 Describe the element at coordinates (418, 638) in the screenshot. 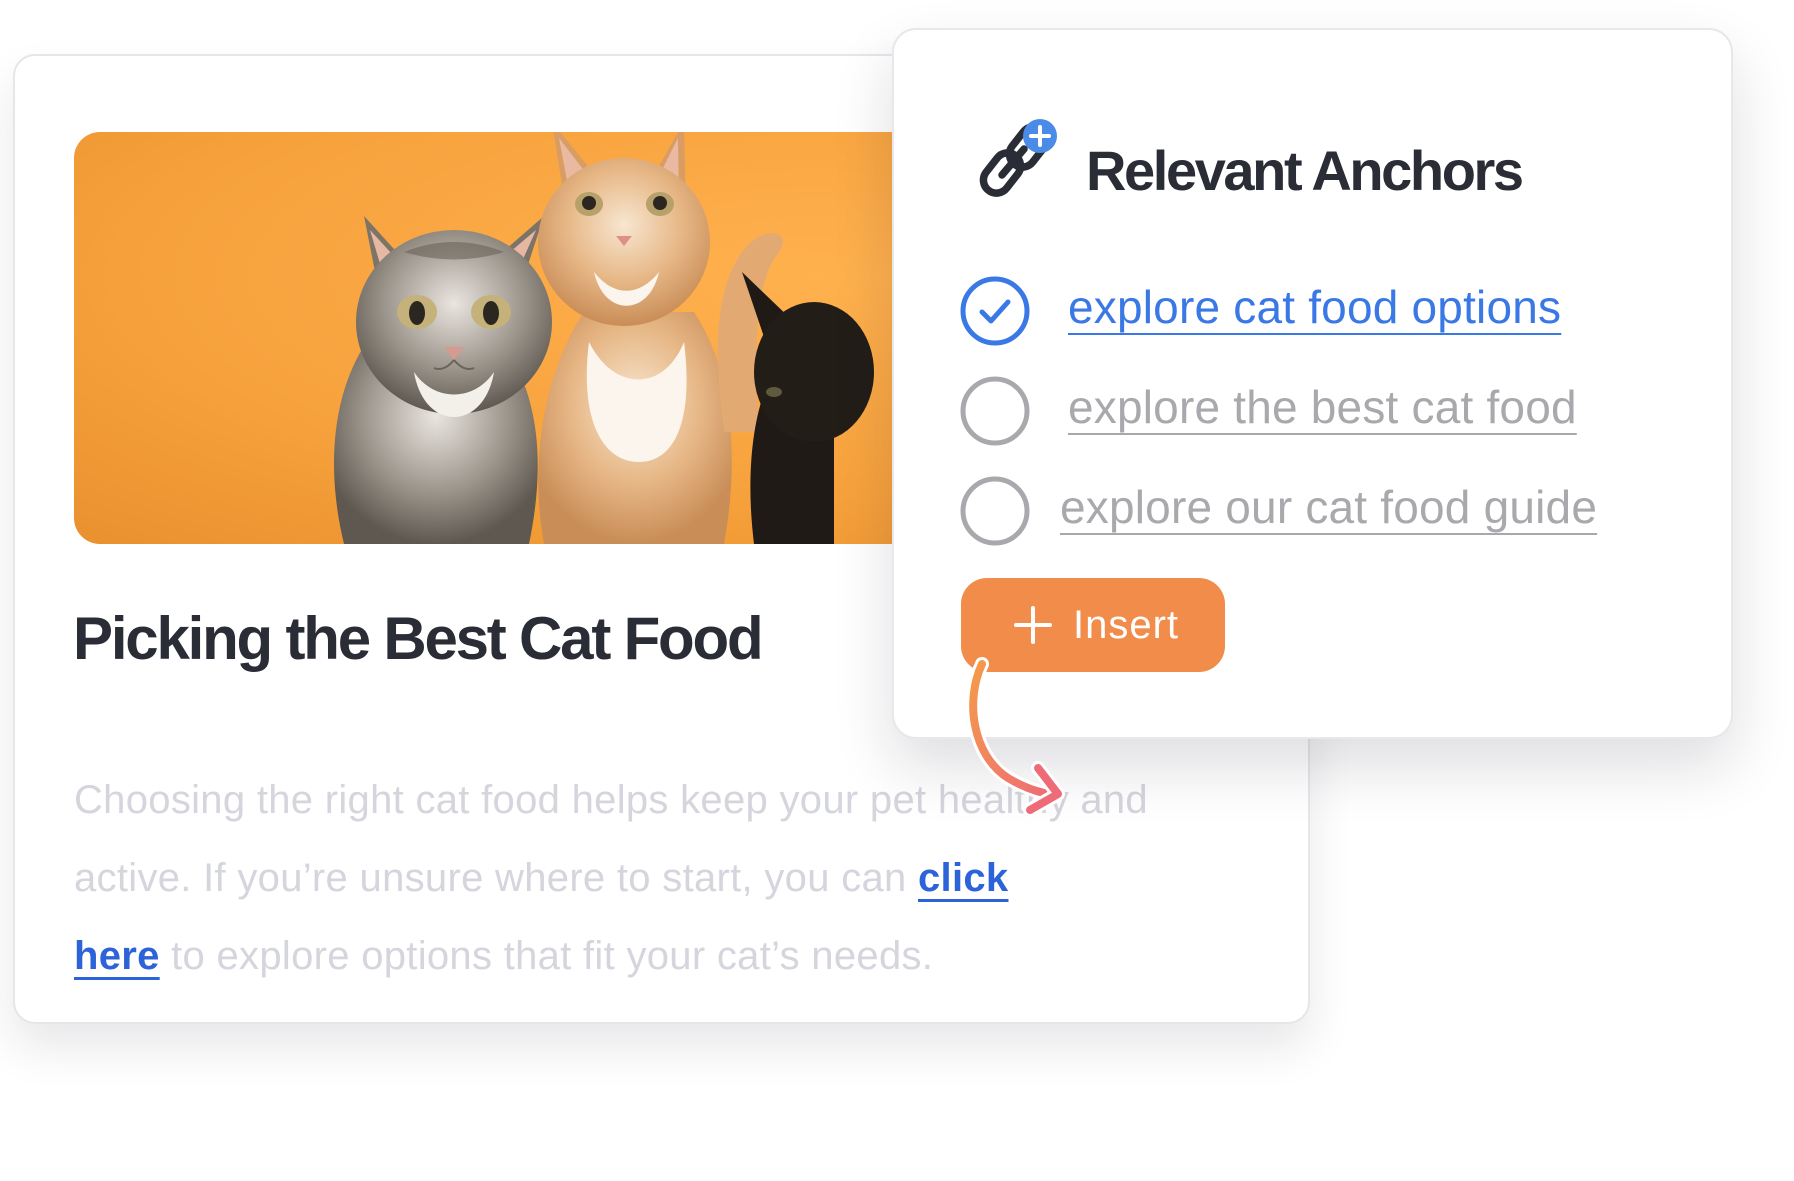

I see `article-title: Picking the Best Cat Food` at that location.